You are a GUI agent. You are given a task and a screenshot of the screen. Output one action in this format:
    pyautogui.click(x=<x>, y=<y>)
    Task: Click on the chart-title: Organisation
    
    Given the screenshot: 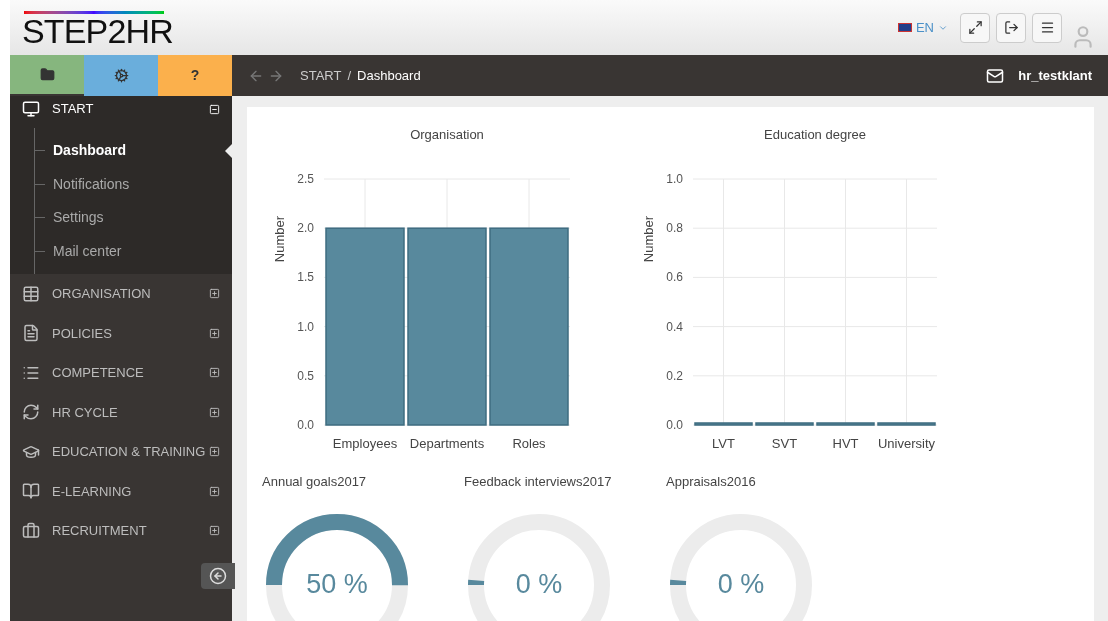 What is the action you would take?
    pyautogui.click(x=447, y=134)
    